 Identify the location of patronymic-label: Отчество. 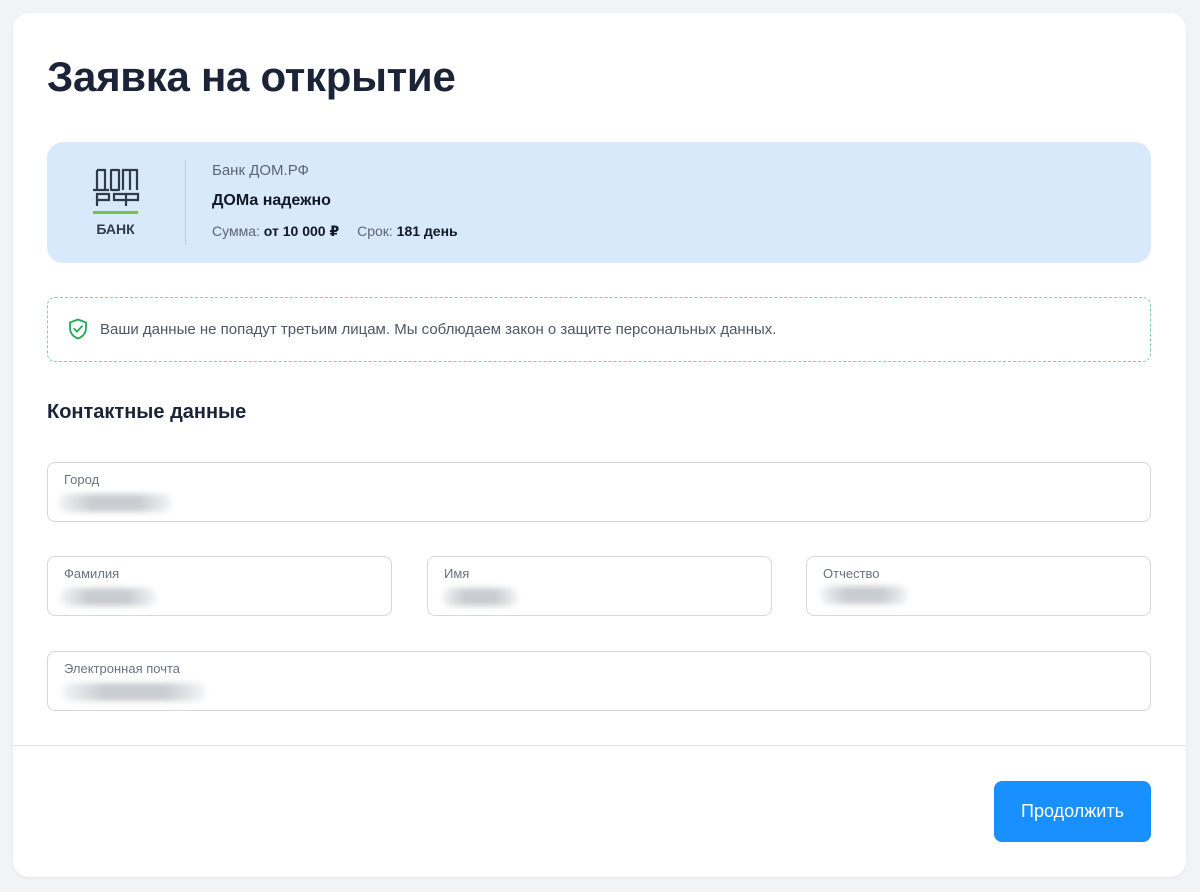
(851, 573).